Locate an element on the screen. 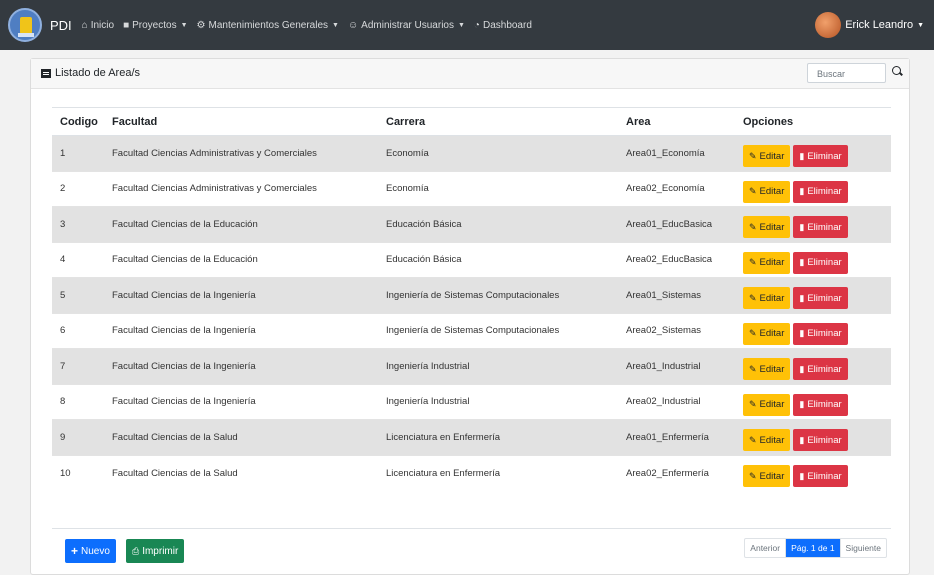 The width and height of the screenshot is (934, 575). page-title: Listado de Area/s is located at coordinates (90, 73).